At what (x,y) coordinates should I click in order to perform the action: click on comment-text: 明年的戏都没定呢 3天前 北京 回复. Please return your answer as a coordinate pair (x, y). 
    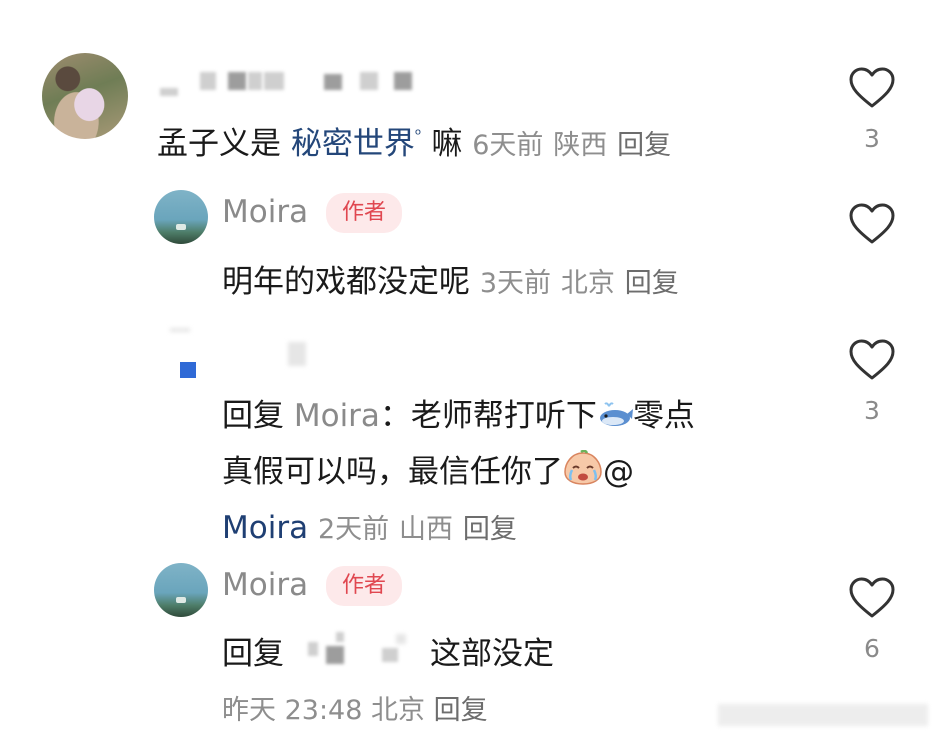
    Looking at the image, I should click on (450, 282).